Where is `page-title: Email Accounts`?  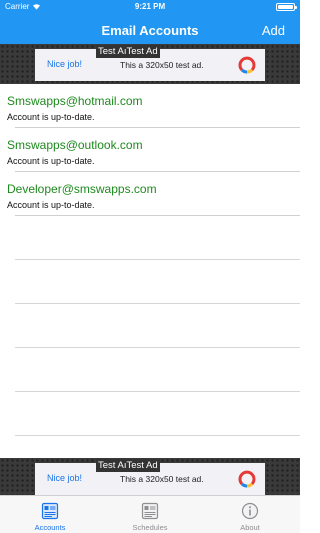
page-title: Email Accounts is located at coordinates (150, 30).